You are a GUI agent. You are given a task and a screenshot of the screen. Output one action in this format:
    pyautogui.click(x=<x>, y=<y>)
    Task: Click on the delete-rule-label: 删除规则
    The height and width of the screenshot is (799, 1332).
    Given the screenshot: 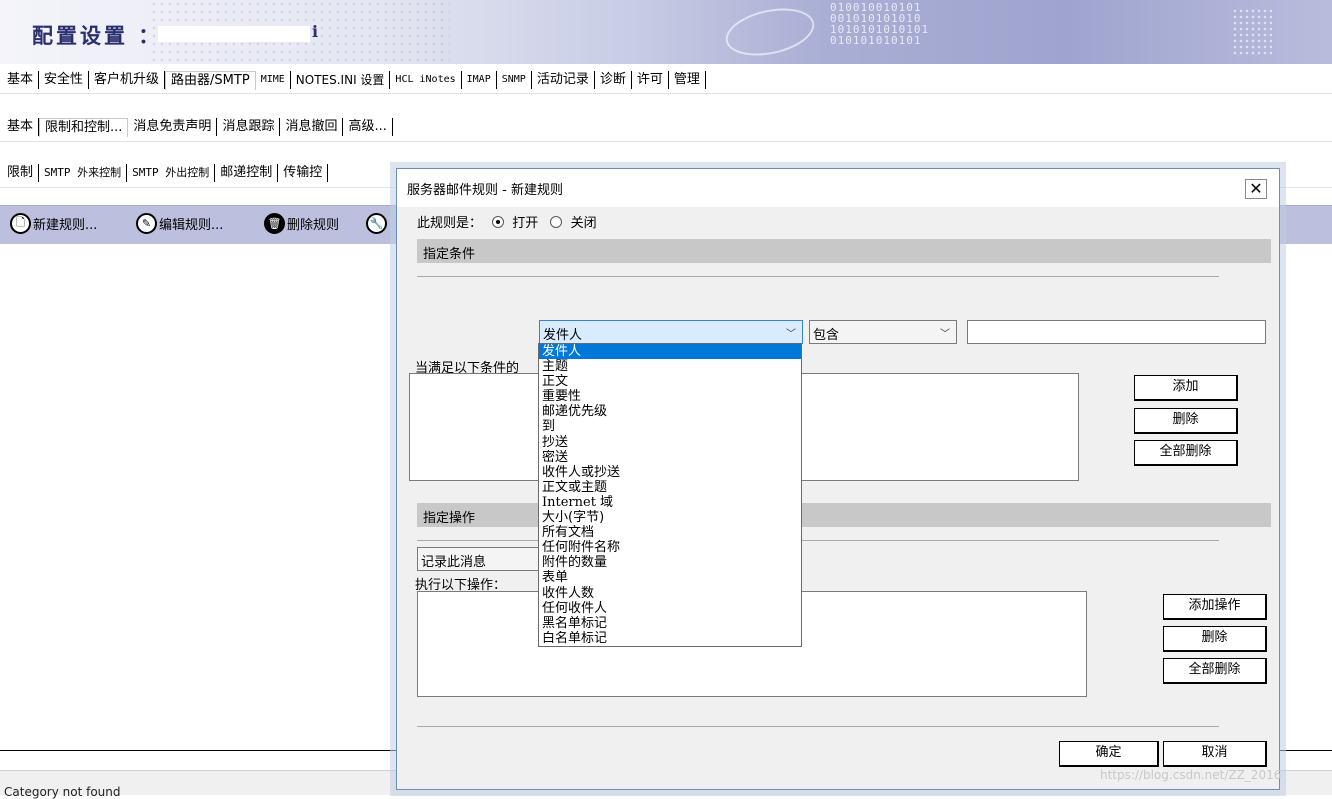 What is the action you would take?
    pyautogui.click(x=313, y=225)
    